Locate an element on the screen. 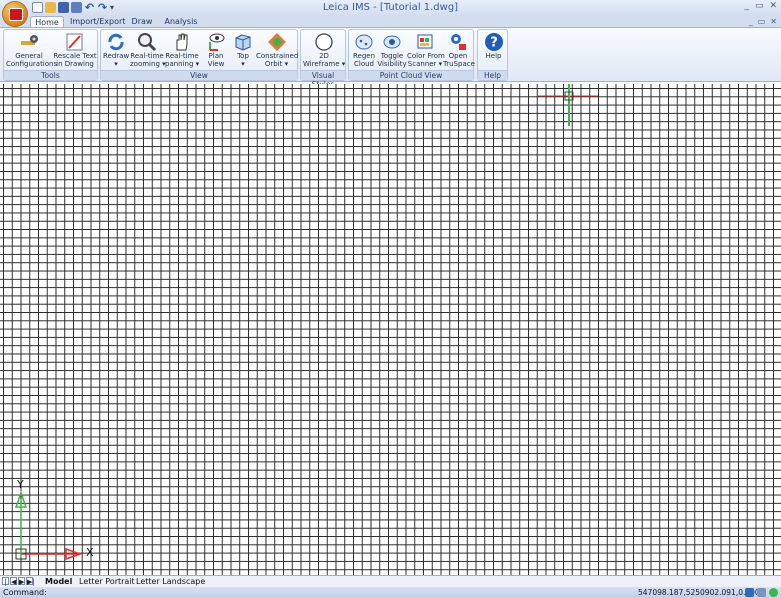 This screenshot has width=781, height=598. document-controls: _ ▭ ✕ is located at coordinates (763, 21).